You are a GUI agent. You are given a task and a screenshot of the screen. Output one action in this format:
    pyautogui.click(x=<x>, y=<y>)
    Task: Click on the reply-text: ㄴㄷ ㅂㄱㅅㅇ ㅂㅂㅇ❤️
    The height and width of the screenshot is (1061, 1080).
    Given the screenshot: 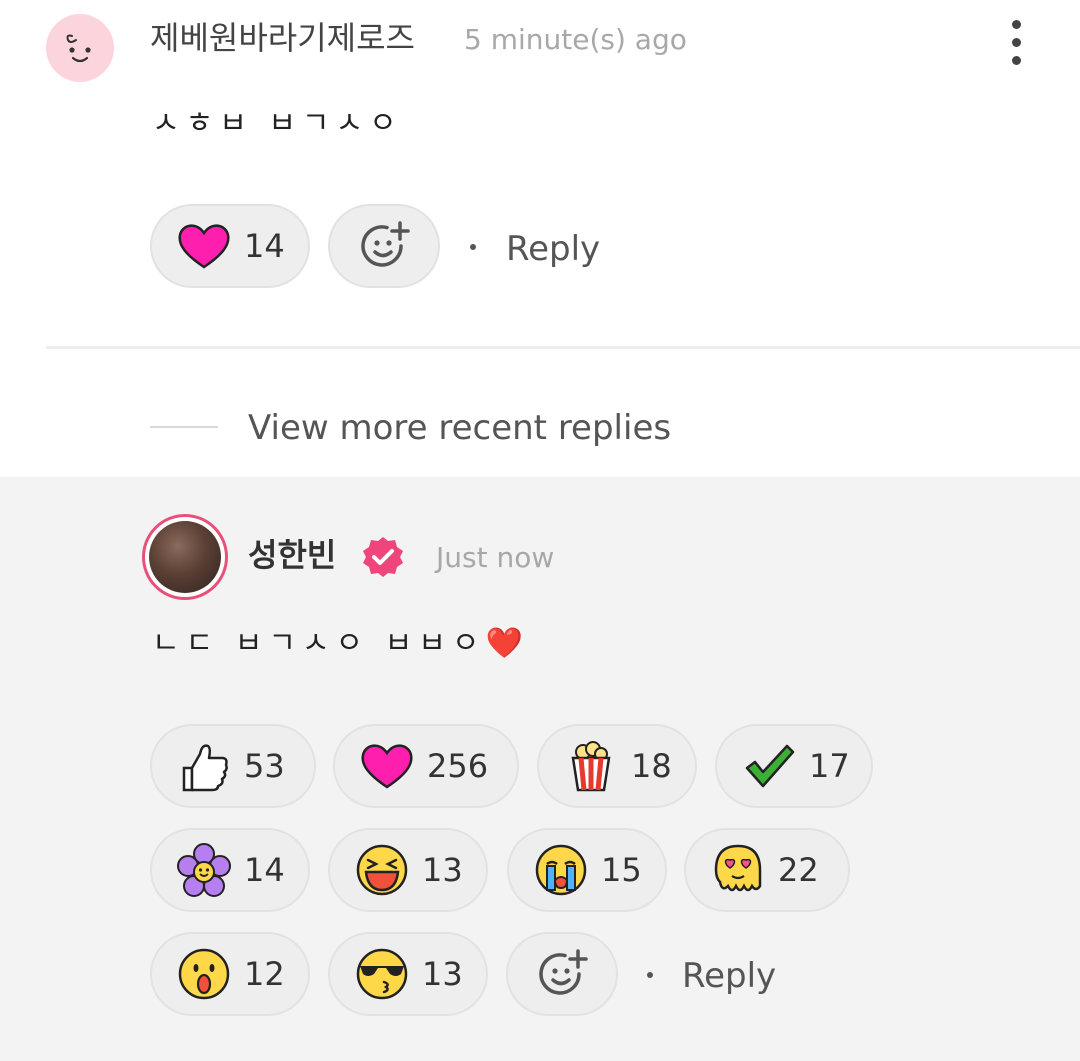 What is the action you would take?
    pyautogui.click(x=340, y=643)
    